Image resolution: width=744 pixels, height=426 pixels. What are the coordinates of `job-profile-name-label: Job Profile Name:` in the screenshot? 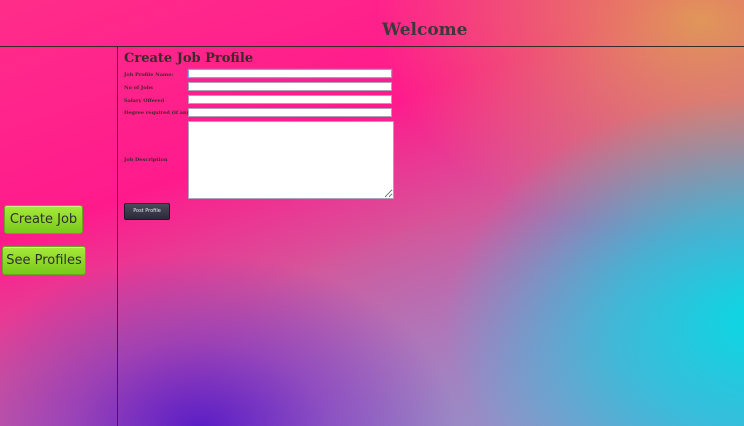 It's located at (149, 75).